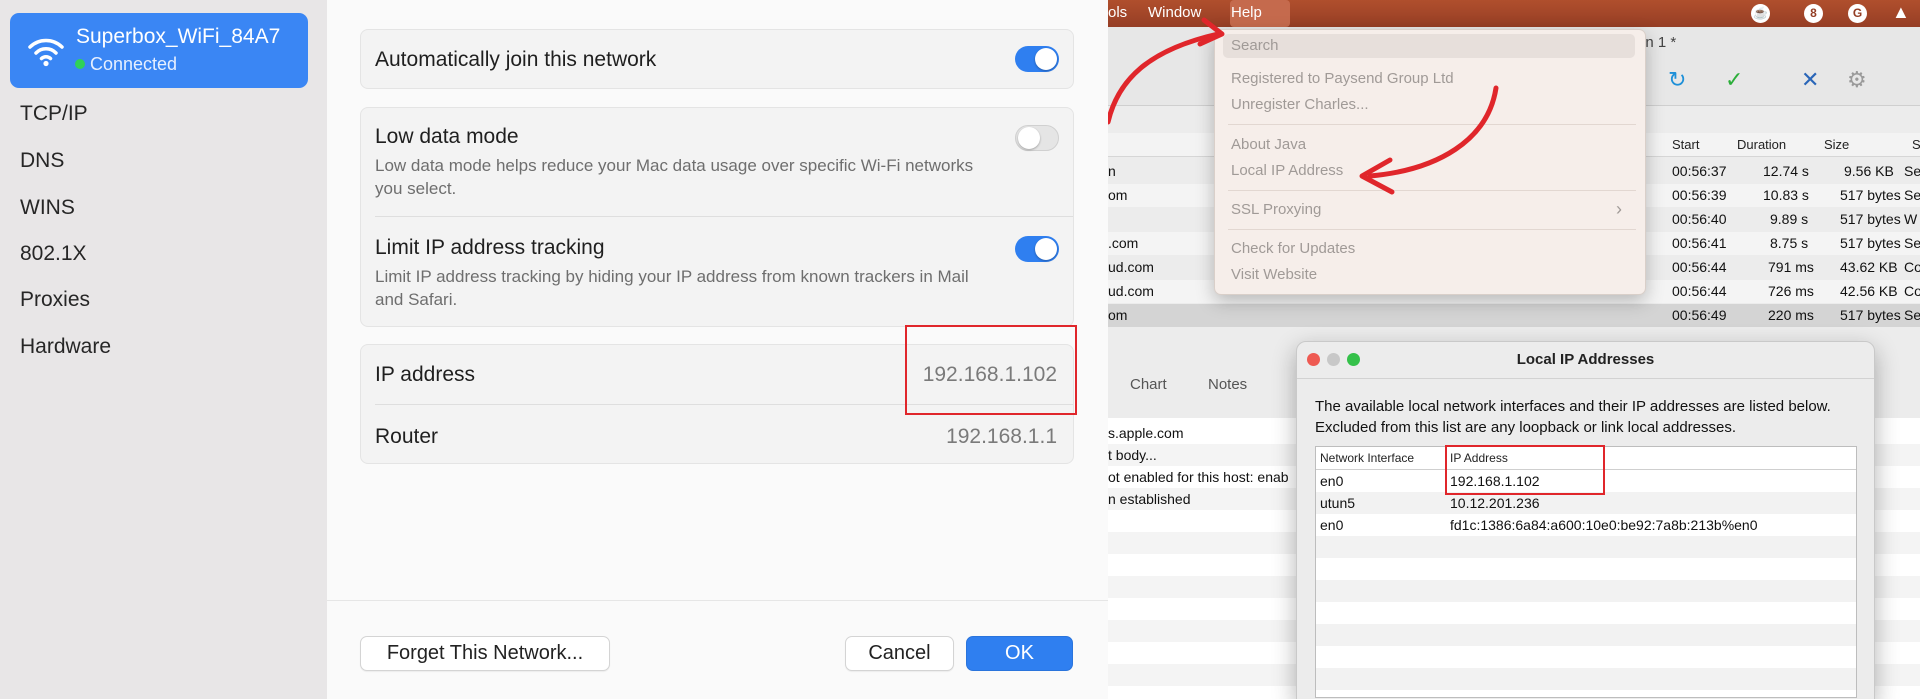 This screenshot has width=1920, height=699. I want to click on cancel-button: Cancel, so click(899, 653).